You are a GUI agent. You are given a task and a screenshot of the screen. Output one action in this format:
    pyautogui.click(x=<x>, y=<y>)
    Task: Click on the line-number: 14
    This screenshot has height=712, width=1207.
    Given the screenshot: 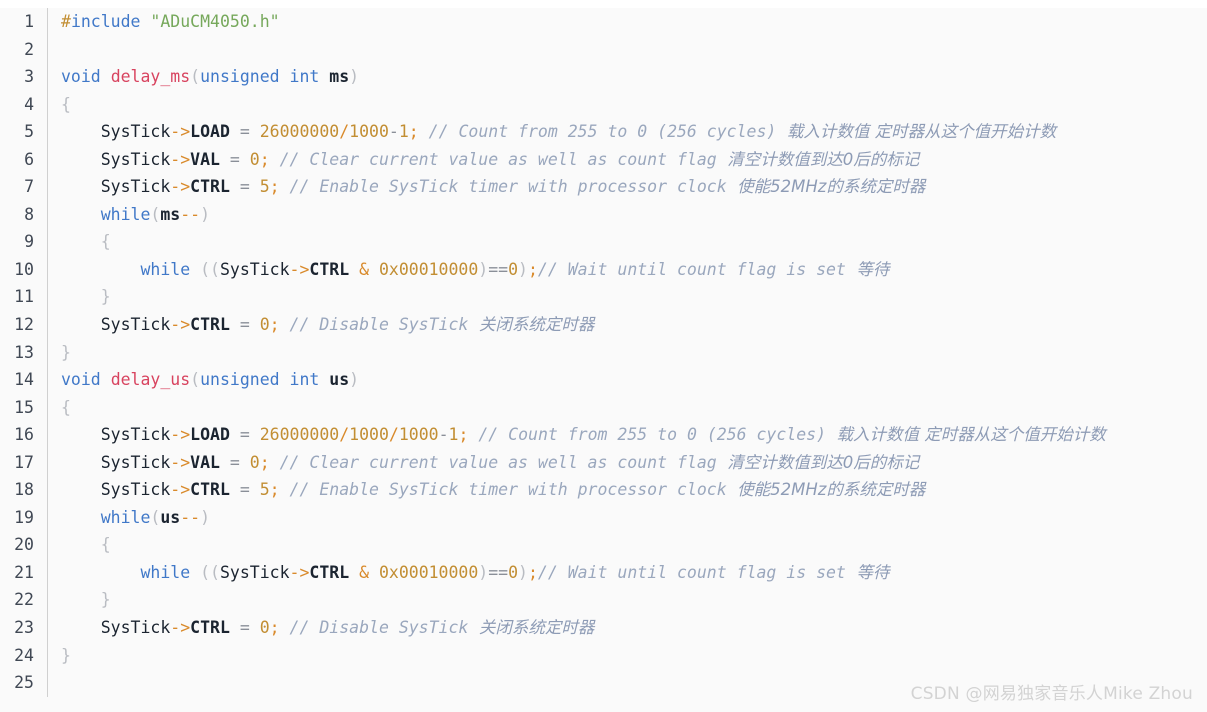 What is the action you would take?
    pyautogui.click(x=24, y=380)
    